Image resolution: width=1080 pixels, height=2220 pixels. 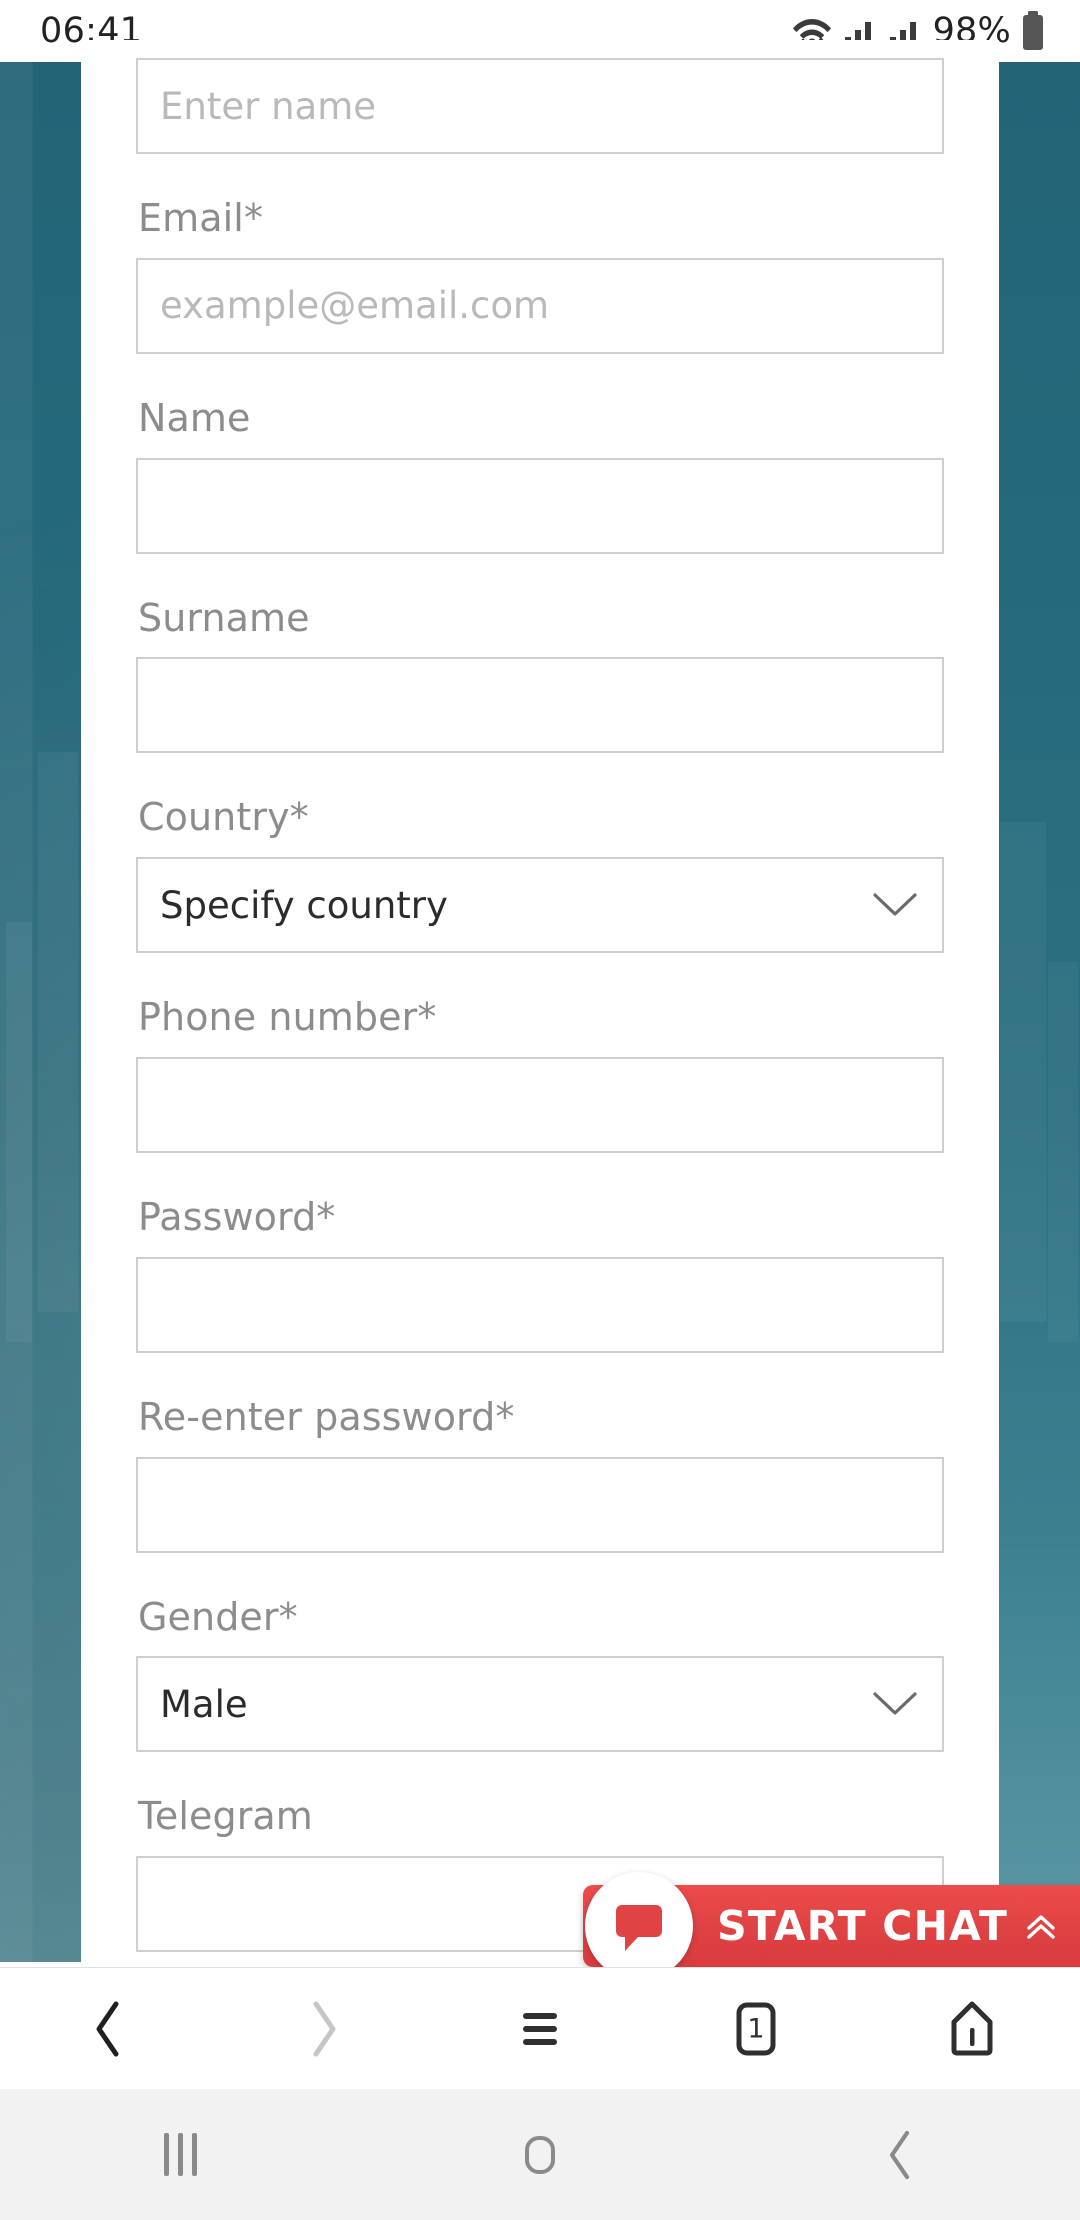 What do you see at coordinates (540, 1104) in the screenshot?
I see `phone-number-input` at bounding box center [540, 1104].